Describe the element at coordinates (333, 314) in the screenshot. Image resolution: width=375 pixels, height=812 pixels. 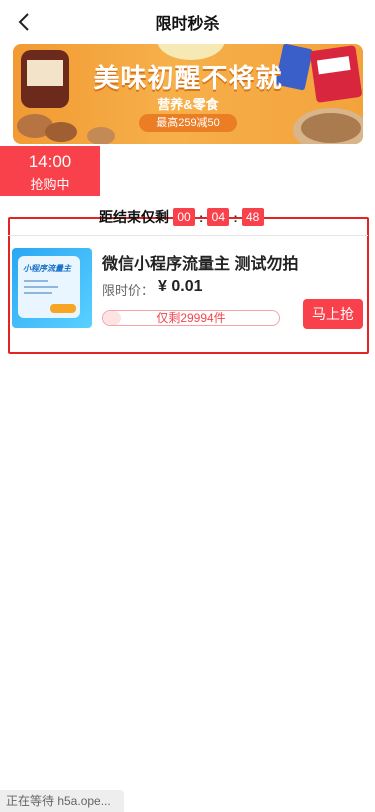
I see `buy-now-button: 马上抢` at that location.